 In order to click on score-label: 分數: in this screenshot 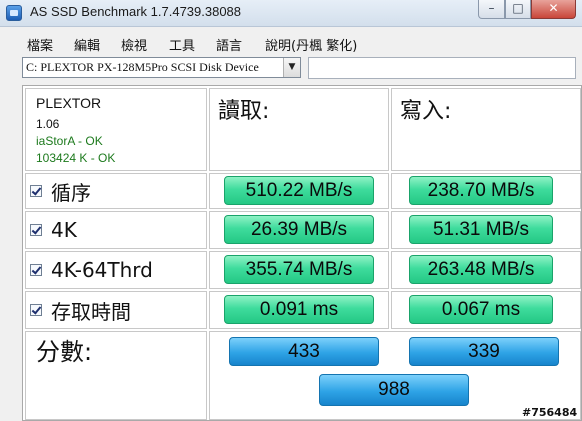, I will do `click(64, 352)`.